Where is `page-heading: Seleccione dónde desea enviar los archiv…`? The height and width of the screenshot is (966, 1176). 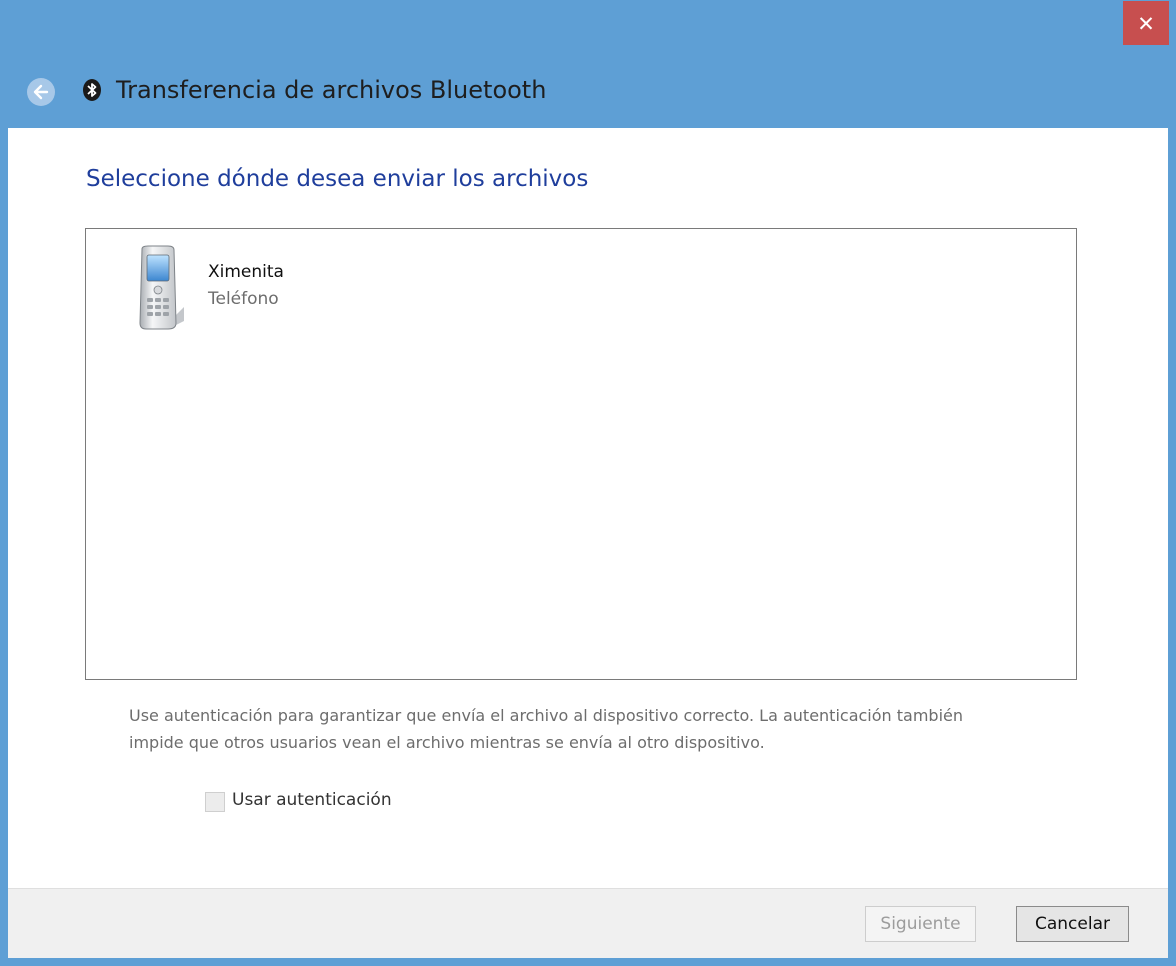 page-heading: Seleccione dónde desea enviar los archiv… is located at coordinates (337, 179).